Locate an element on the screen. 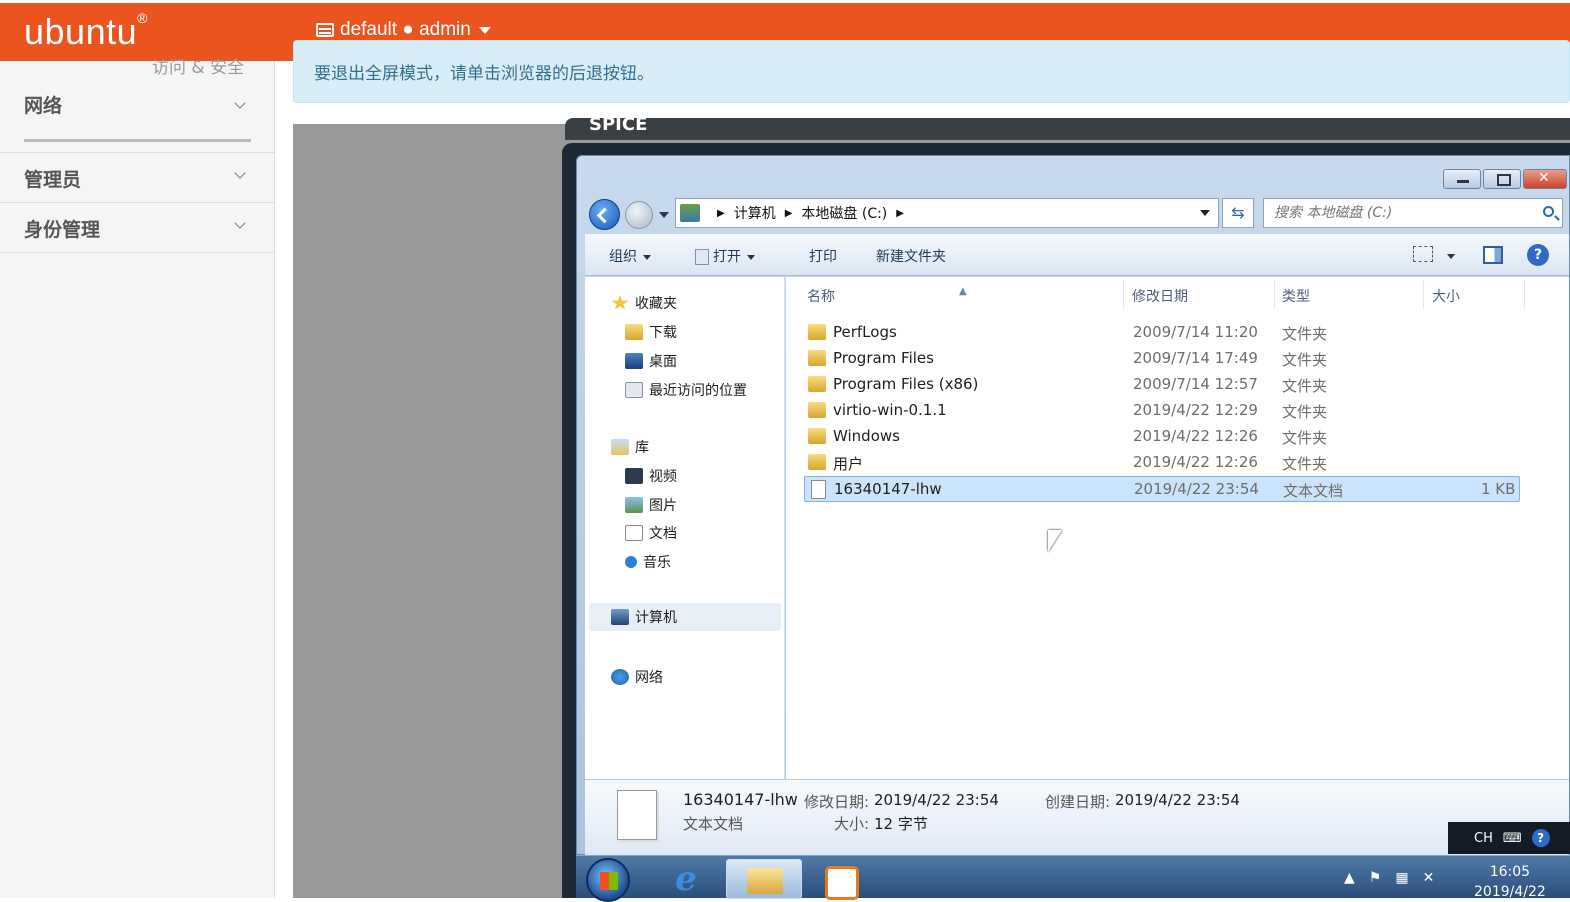 The height and width of the screenshot is (902, 1570). file-date: 2019/4/22 23:54 is located at coordinates (1196, 489).